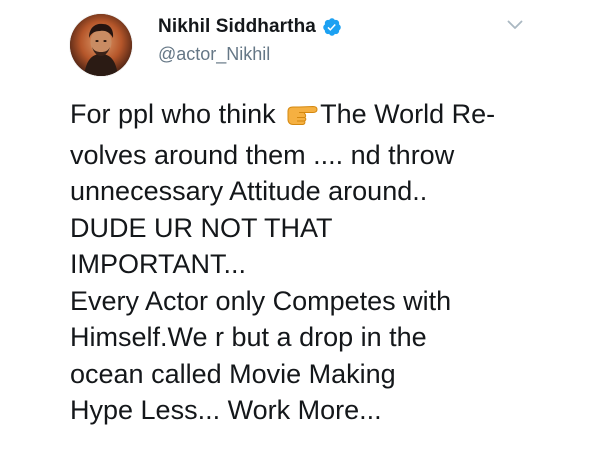 The height and width of the screenshot is (450, 600). Describe the element at coordinates (237, 27) in the screenshot. I see `display-name: Nikhil Siddhartha` at that location.